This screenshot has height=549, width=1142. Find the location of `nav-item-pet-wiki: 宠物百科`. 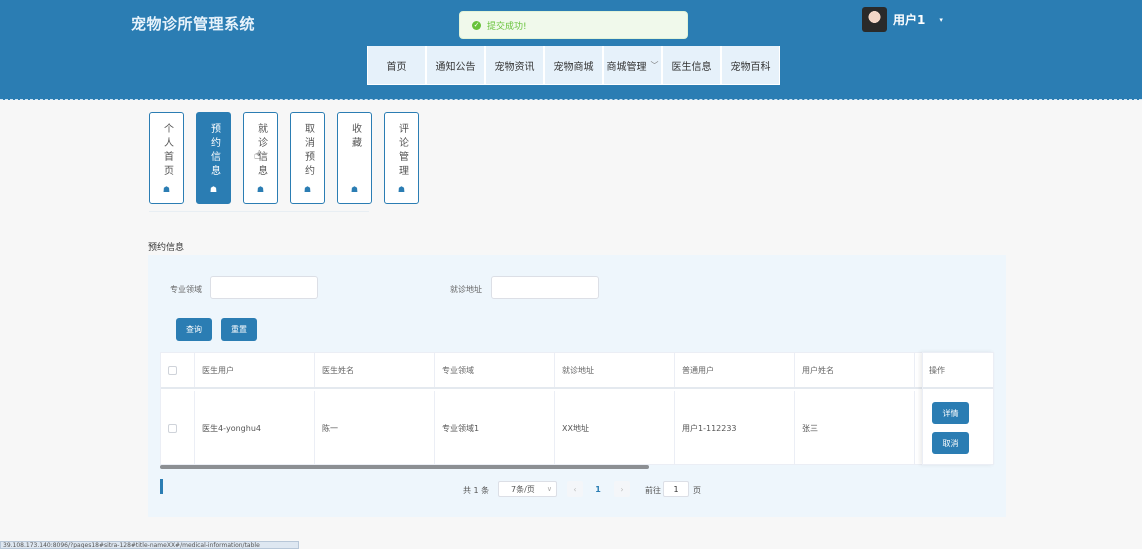

nav-item-pet-wiki: 宠物百科 is located at coordinates (750, 65).